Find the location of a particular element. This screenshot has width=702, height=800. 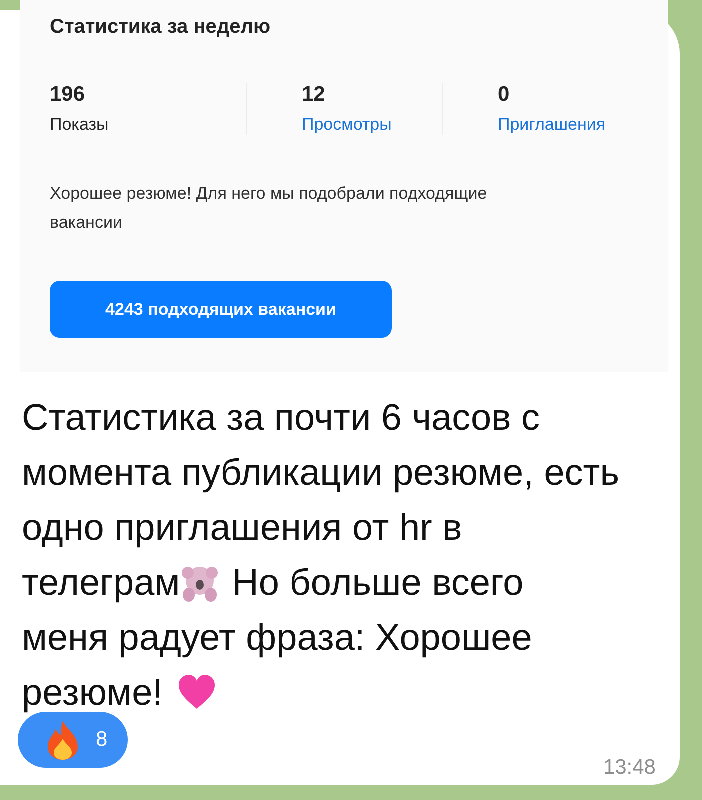

stat-label: Показы is located at coordinates (79, 125).